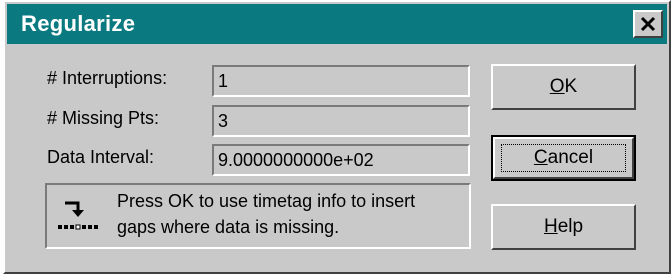 Image resolution: width=671 pixels, height=274 pixels. What do you see at coordinates (266, 201) in the screenshot?
I see `info-line-1: Press OK to use timetag info to insert` at bounding box center [266, 201].